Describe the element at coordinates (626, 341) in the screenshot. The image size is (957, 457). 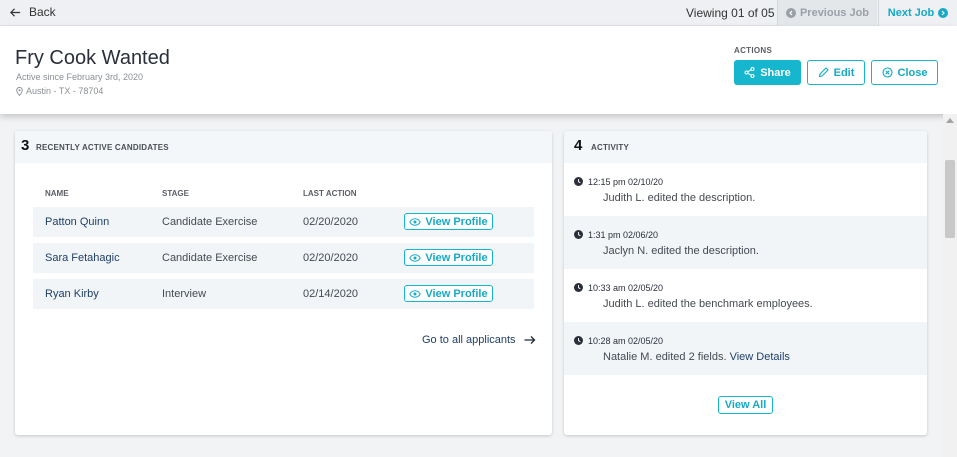
I see `activity-time-text: 10:28 am 02/05/20` at that location.